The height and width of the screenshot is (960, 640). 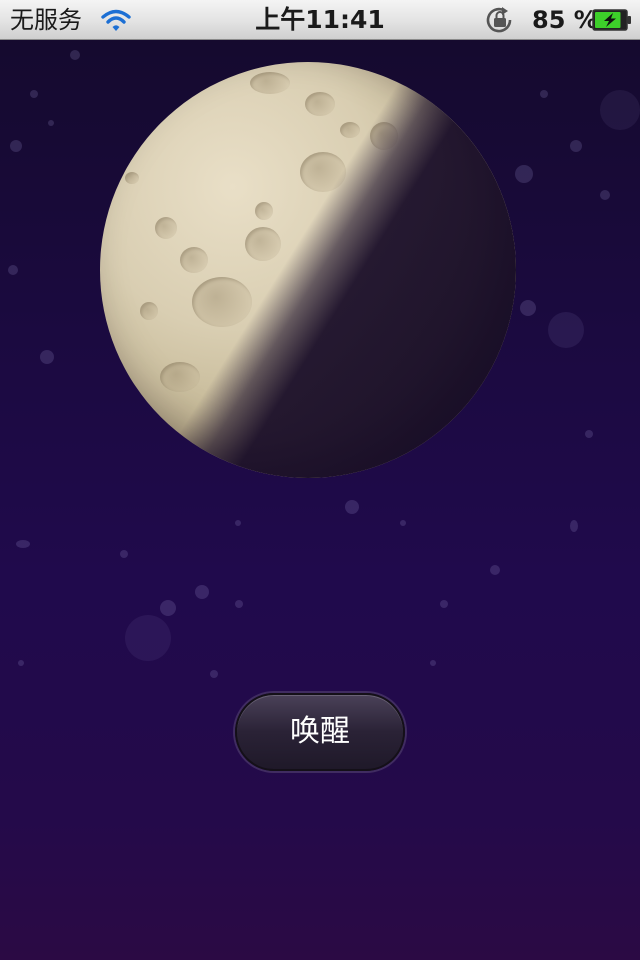 I want to click on battery-charging-icon, so click(x=612, y=20).